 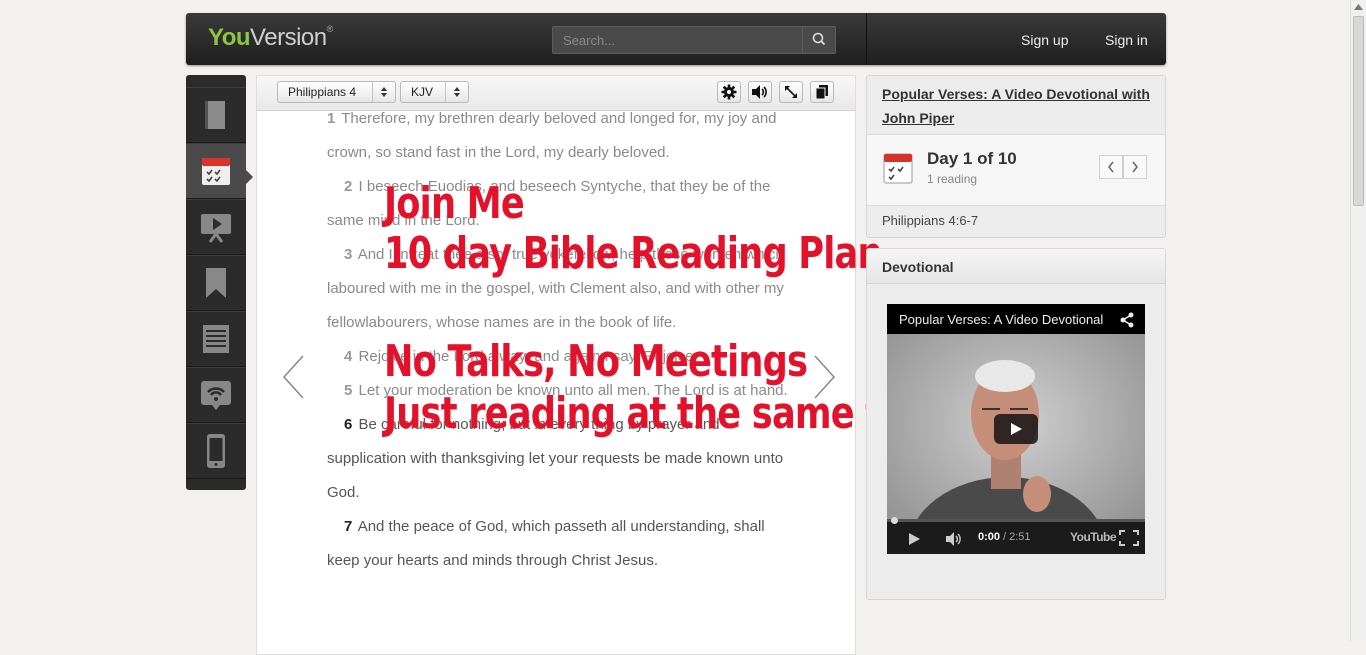 What do you see at coordinates (1004, 319) in the screenshot?
I see `video-title: Popular Verses: A Video Devotional` at bounding box center [1004, 319].